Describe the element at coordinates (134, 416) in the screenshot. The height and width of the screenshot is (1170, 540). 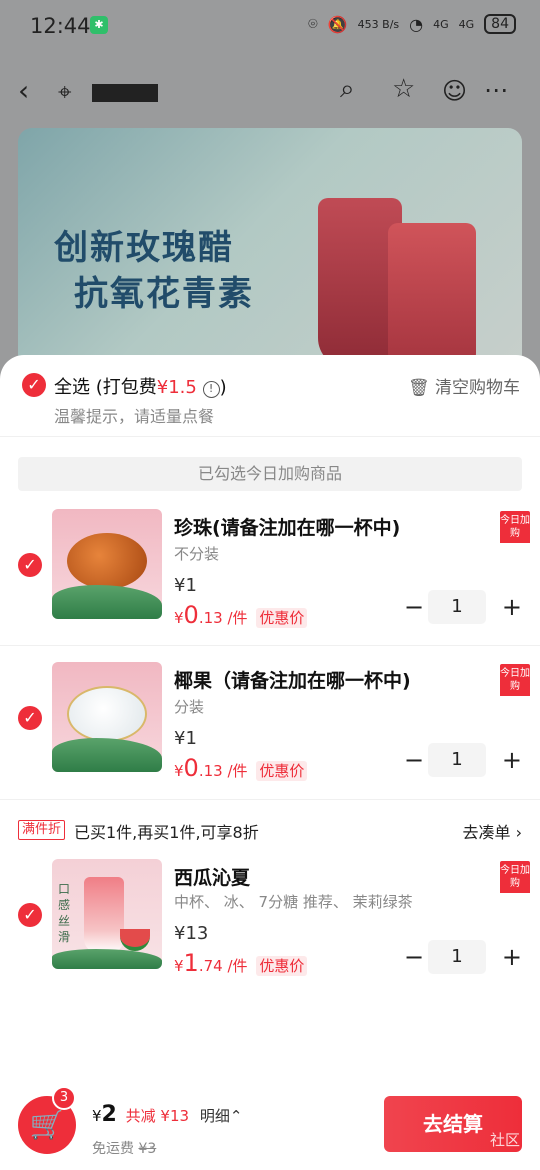
I see `tip-text: 温馨提示，请适量点餐` at that location.